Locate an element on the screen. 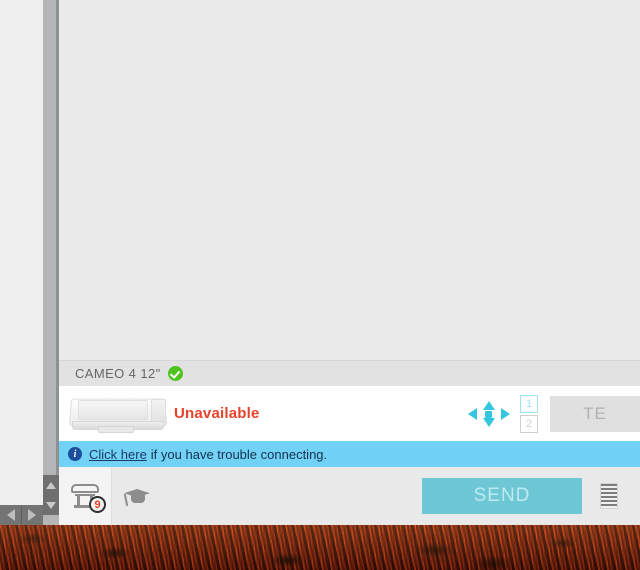 This screenshot has height=570, width=640. horizontal-scrollbar is located at coordinates (21, 515).